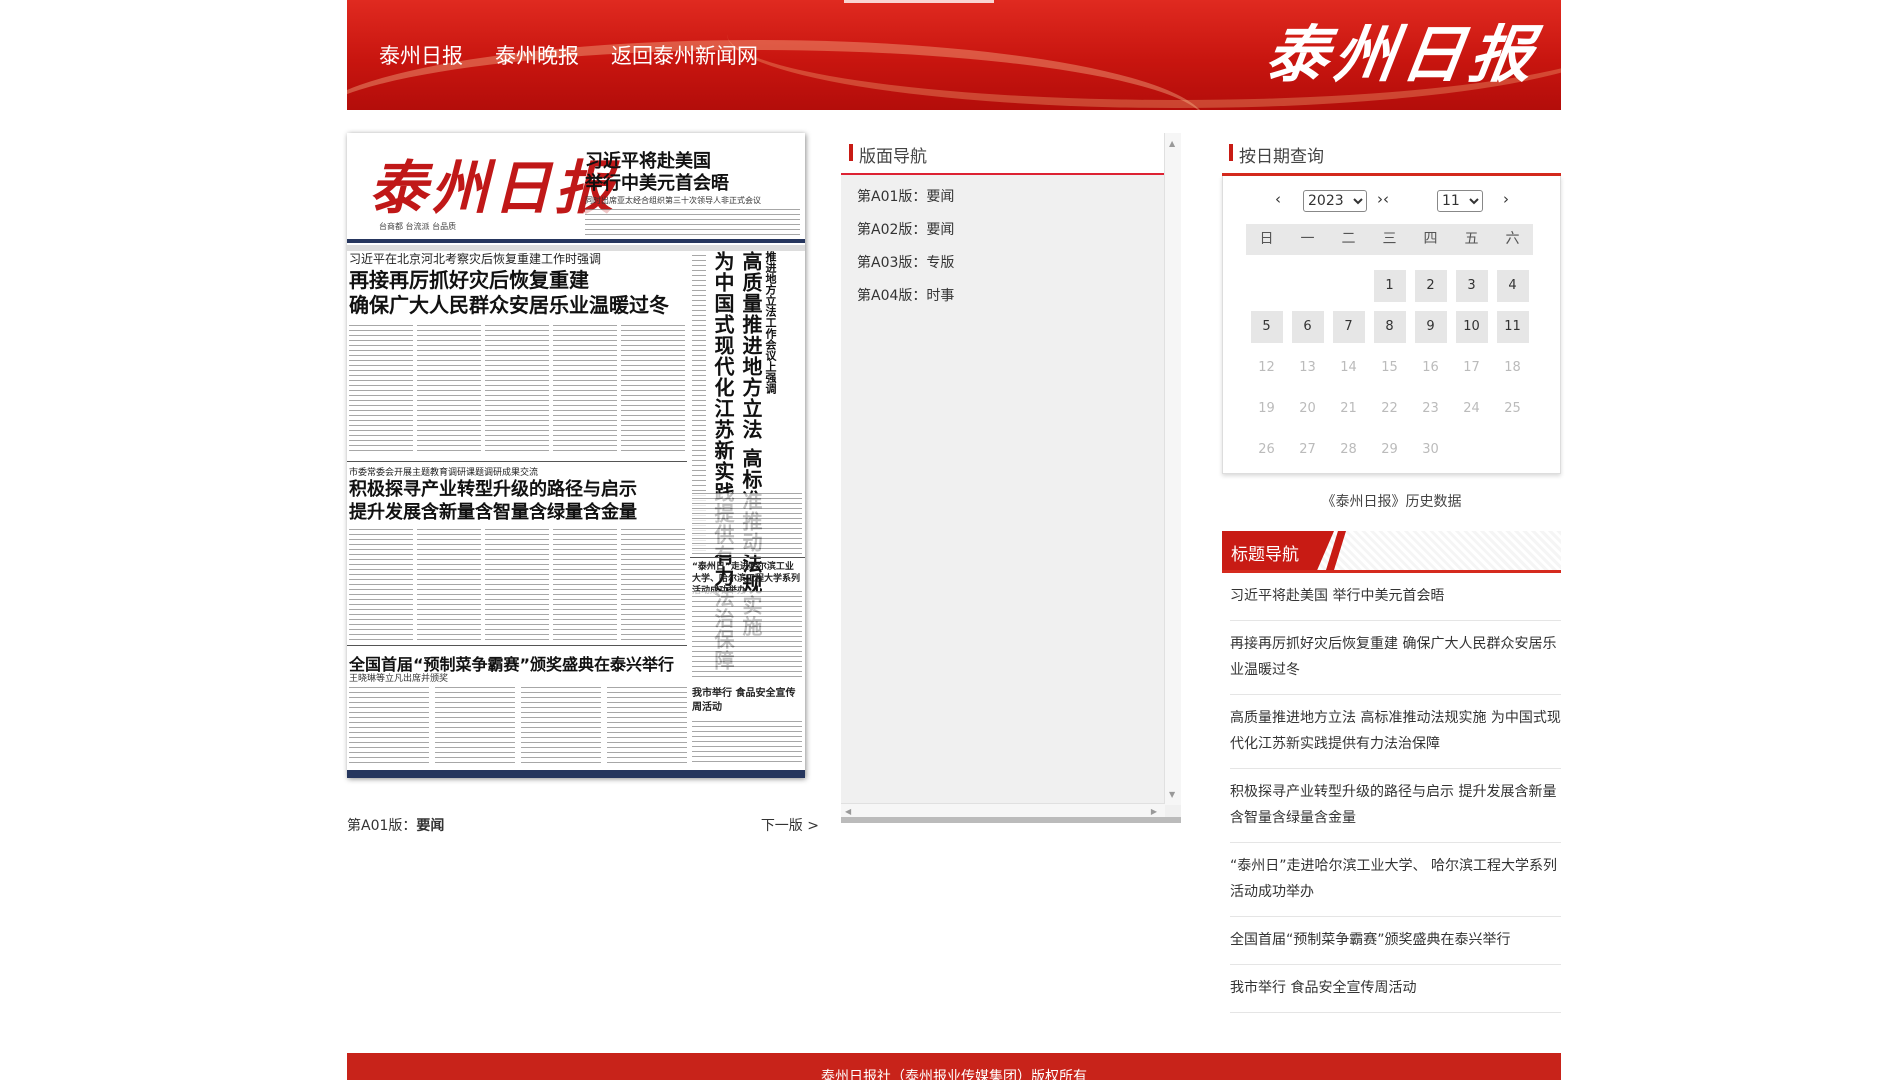  Describe the element at coordinates (1395, 941) in the screenshot. I see `title-nav-item: 全国首届“预制菜争霸赛”颁奖盛典在泰兴举行` at that location.